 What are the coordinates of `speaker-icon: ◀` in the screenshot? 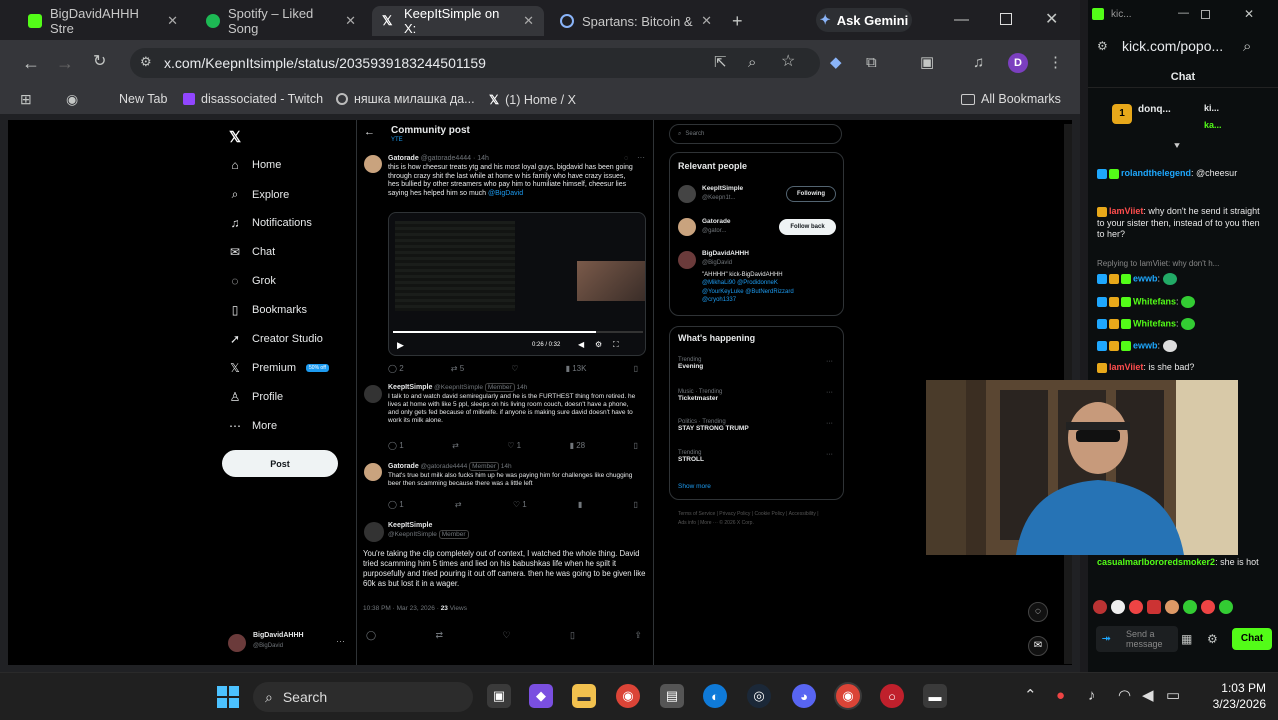 It's located at (1148, 695).